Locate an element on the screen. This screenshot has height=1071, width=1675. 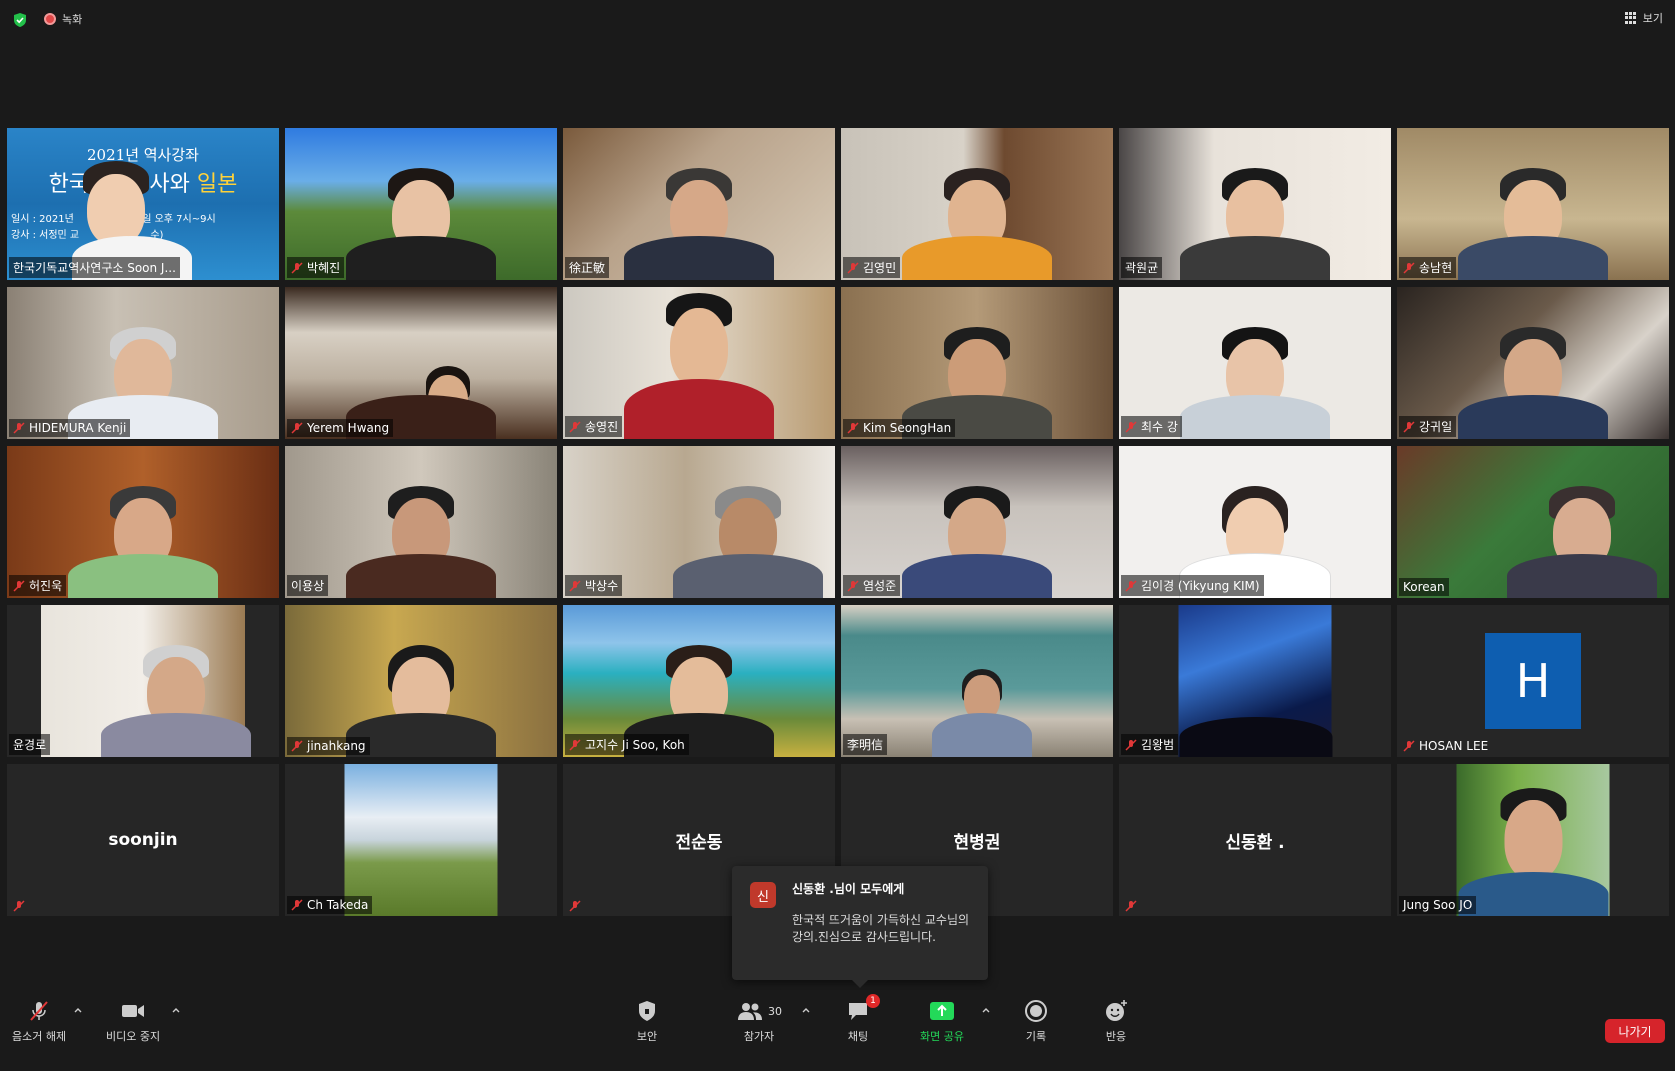
participant-tile: 송영진 is located at coordinates (699, 363).